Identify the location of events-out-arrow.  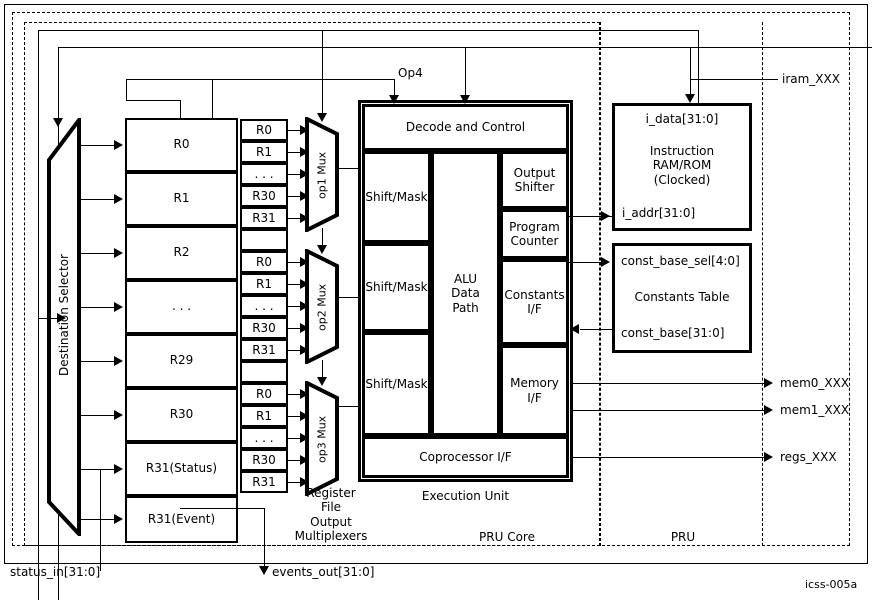
(264, 570).